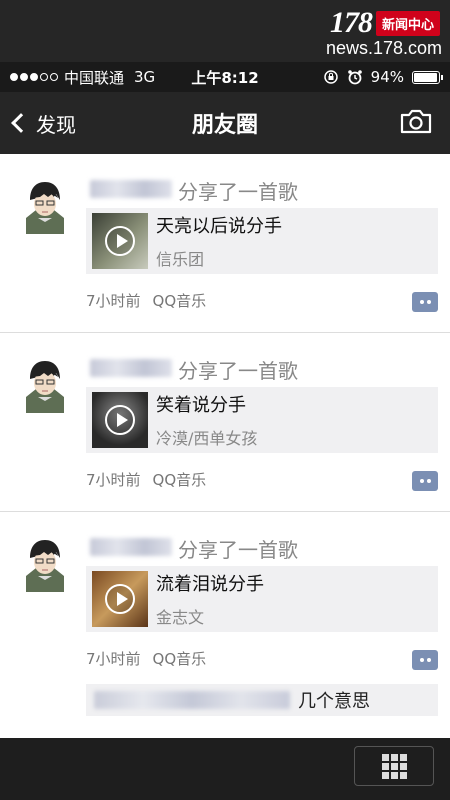  What do you see at coordinates (180, 259) in the screenshot?
I see `song-artist: 信乐团` at bounding box center [180, 259].